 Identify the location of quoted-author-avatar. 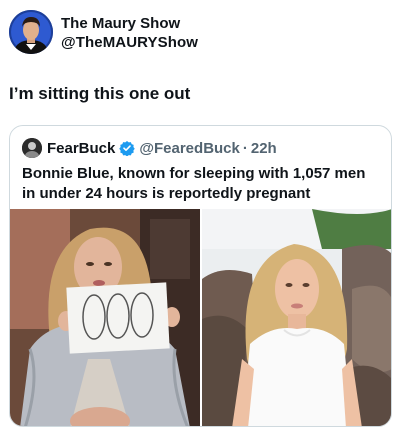
(32, 148).